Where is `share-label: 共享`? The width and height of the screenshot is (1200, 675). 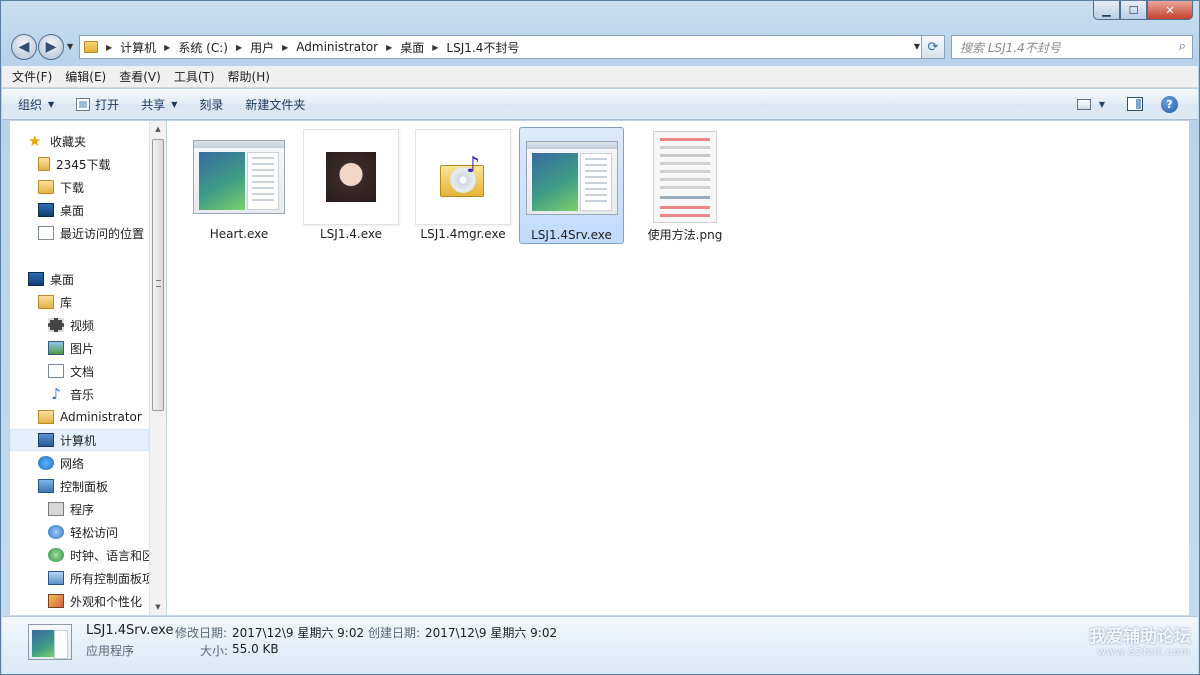 share-label: 共享 is located at coordinates (153, 104).